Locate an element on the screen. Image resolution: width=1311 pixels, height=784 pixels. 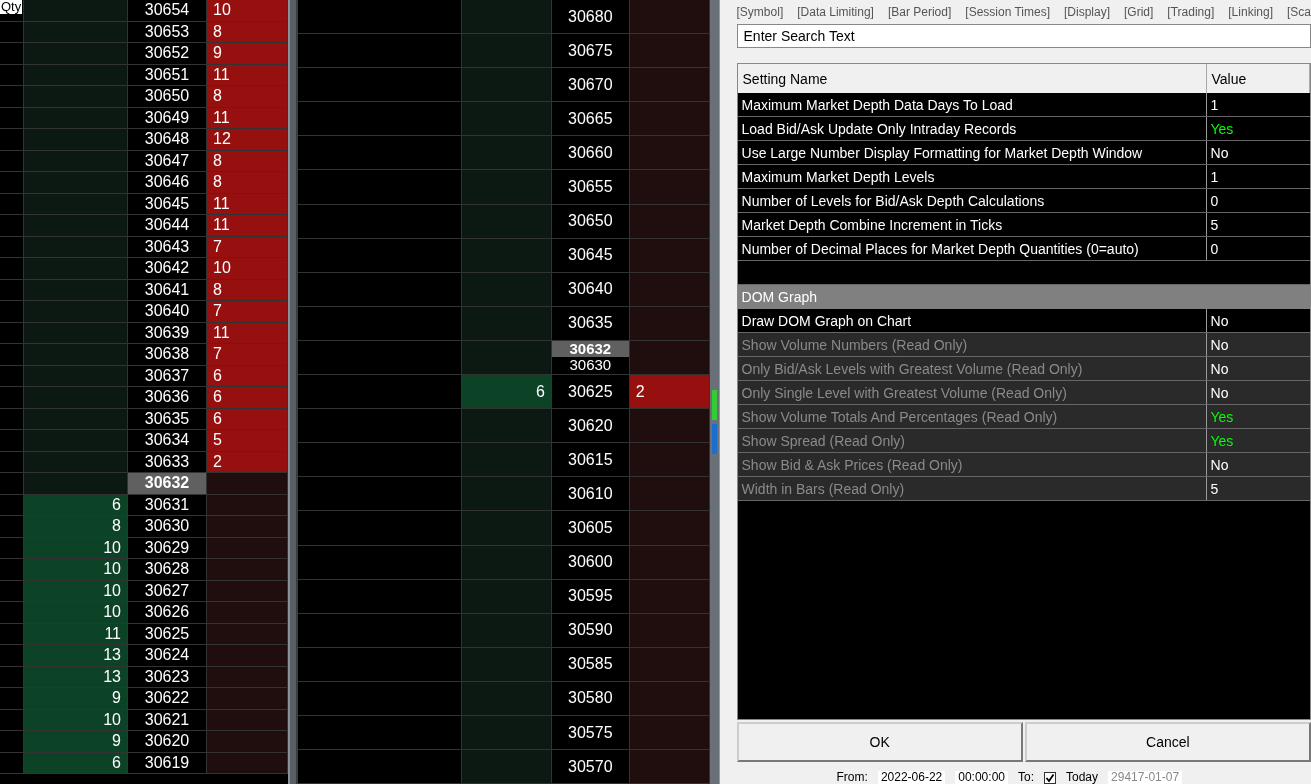
bid-cell: 13 is located at coordinates (76, 656).